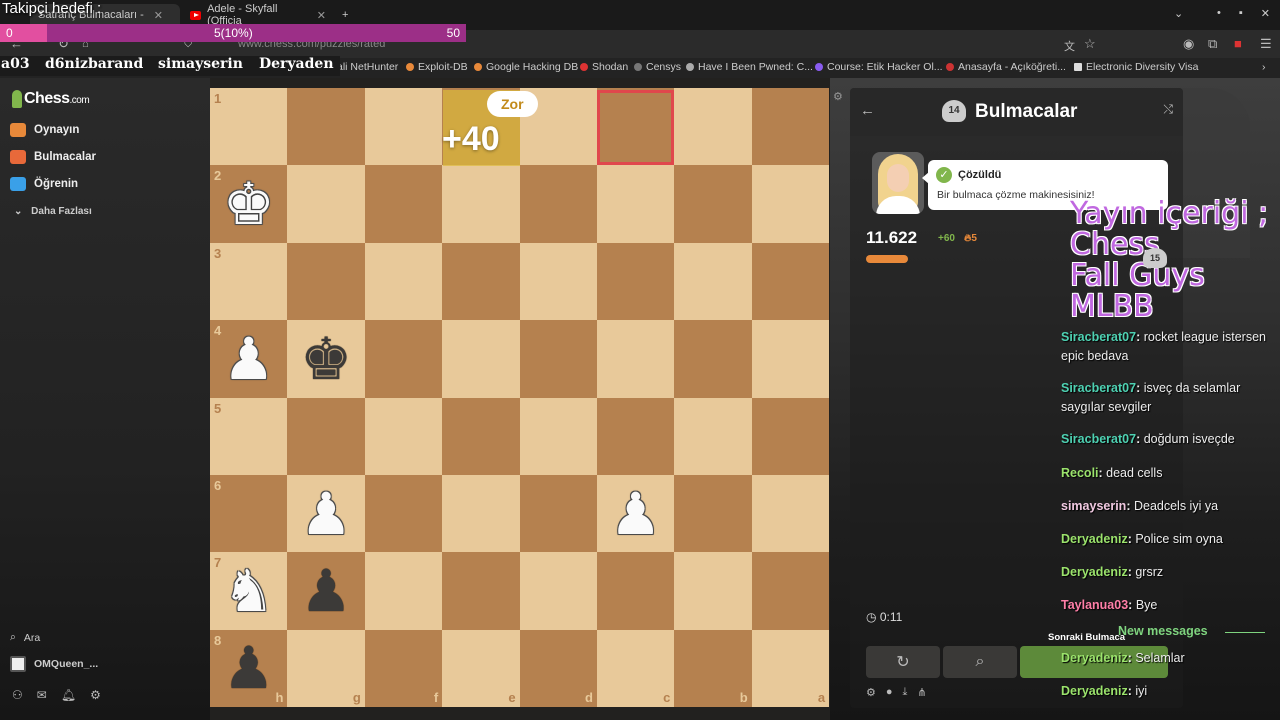 Image resolution: width=1280 pixels, height=720 pixels. I want to click on chess-logo: Chess.com, so click(51, 99).